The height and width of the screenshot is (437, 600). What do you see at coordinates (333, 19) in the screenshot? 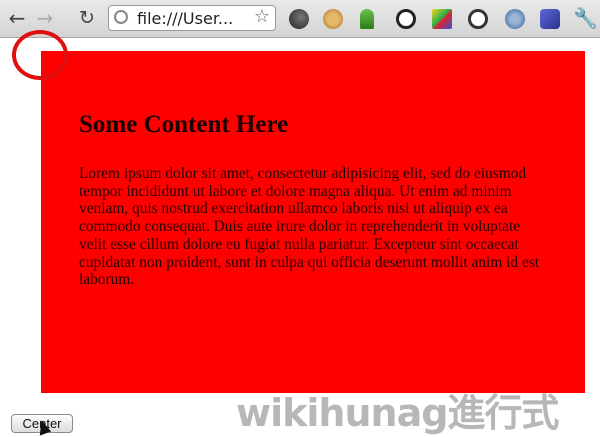
I see `cookie-icon` at bounding box center [333, 19].